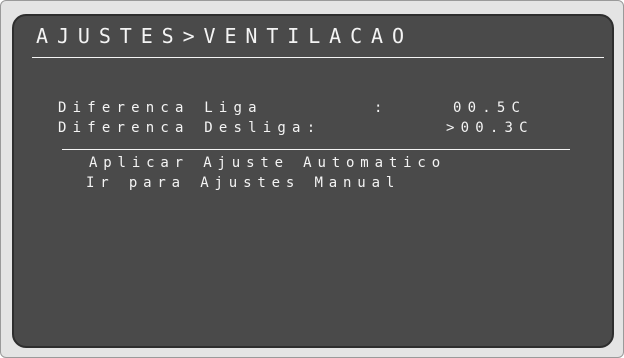 The height and width of the screenshot is (358, 624). I want to click on menu-item-ajuste-automatico: Aplicar Ajuste Automatico, so click(267, 163).